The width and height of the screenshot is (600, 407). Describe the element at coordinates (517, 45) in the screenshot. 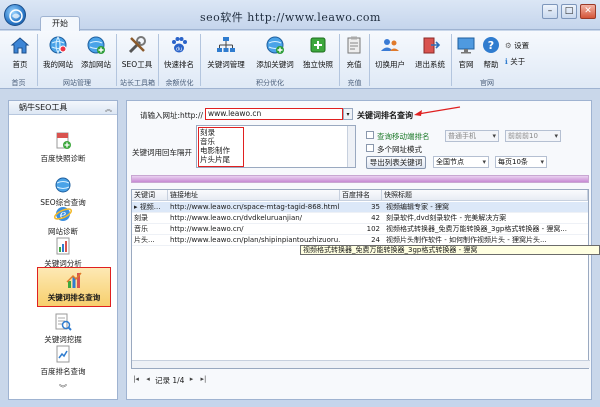

I see `settings-button: ⚙ 设置` at that location.